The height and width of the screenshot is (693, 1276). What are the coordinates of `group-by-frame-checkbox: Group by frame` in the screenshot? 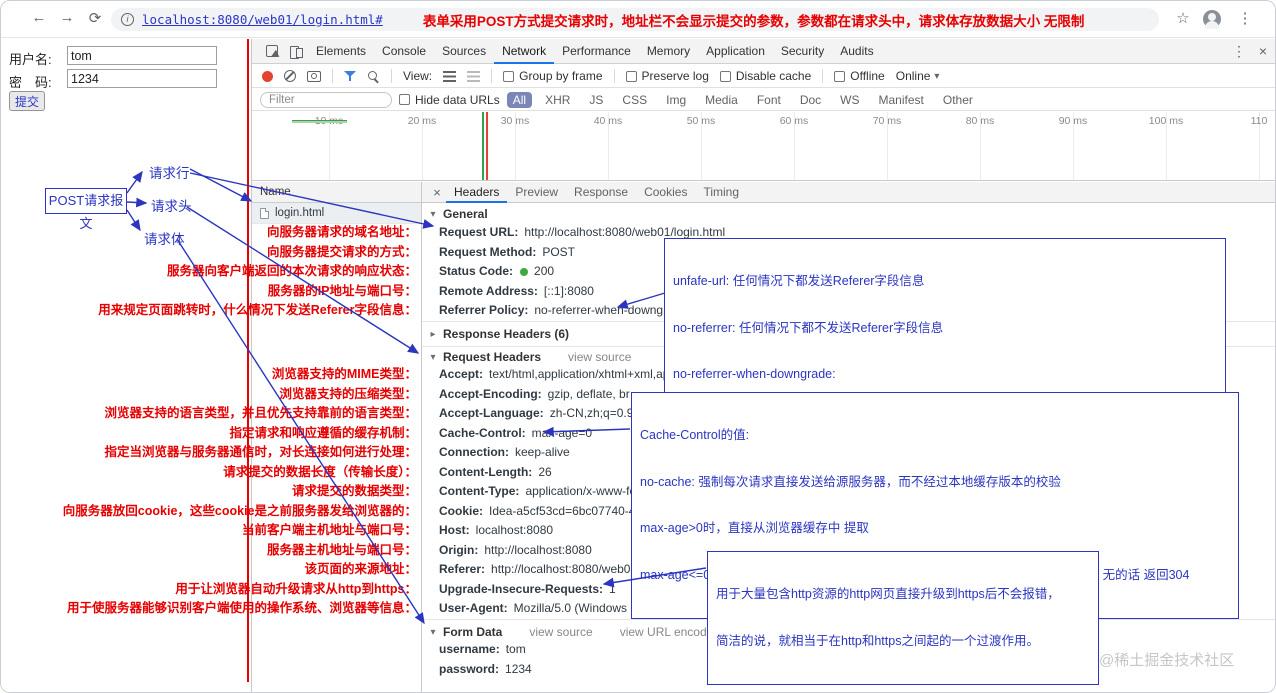 It's located at (553, 76).